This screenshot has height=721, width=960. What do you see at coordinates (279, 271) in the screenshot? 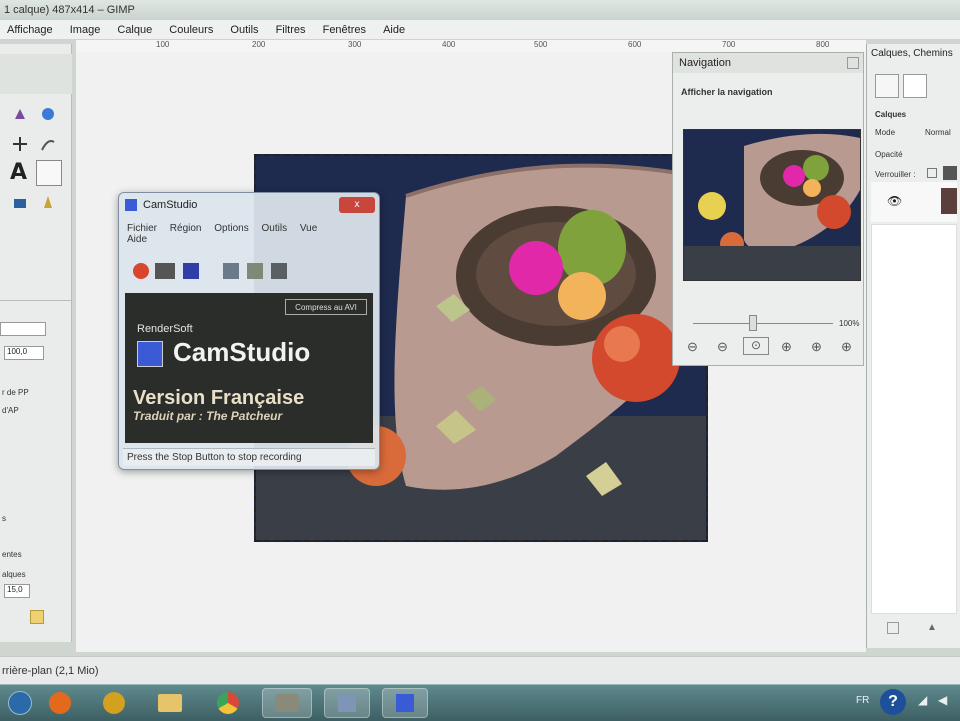
I see `settings-icon` at bounding box center [279, 271].